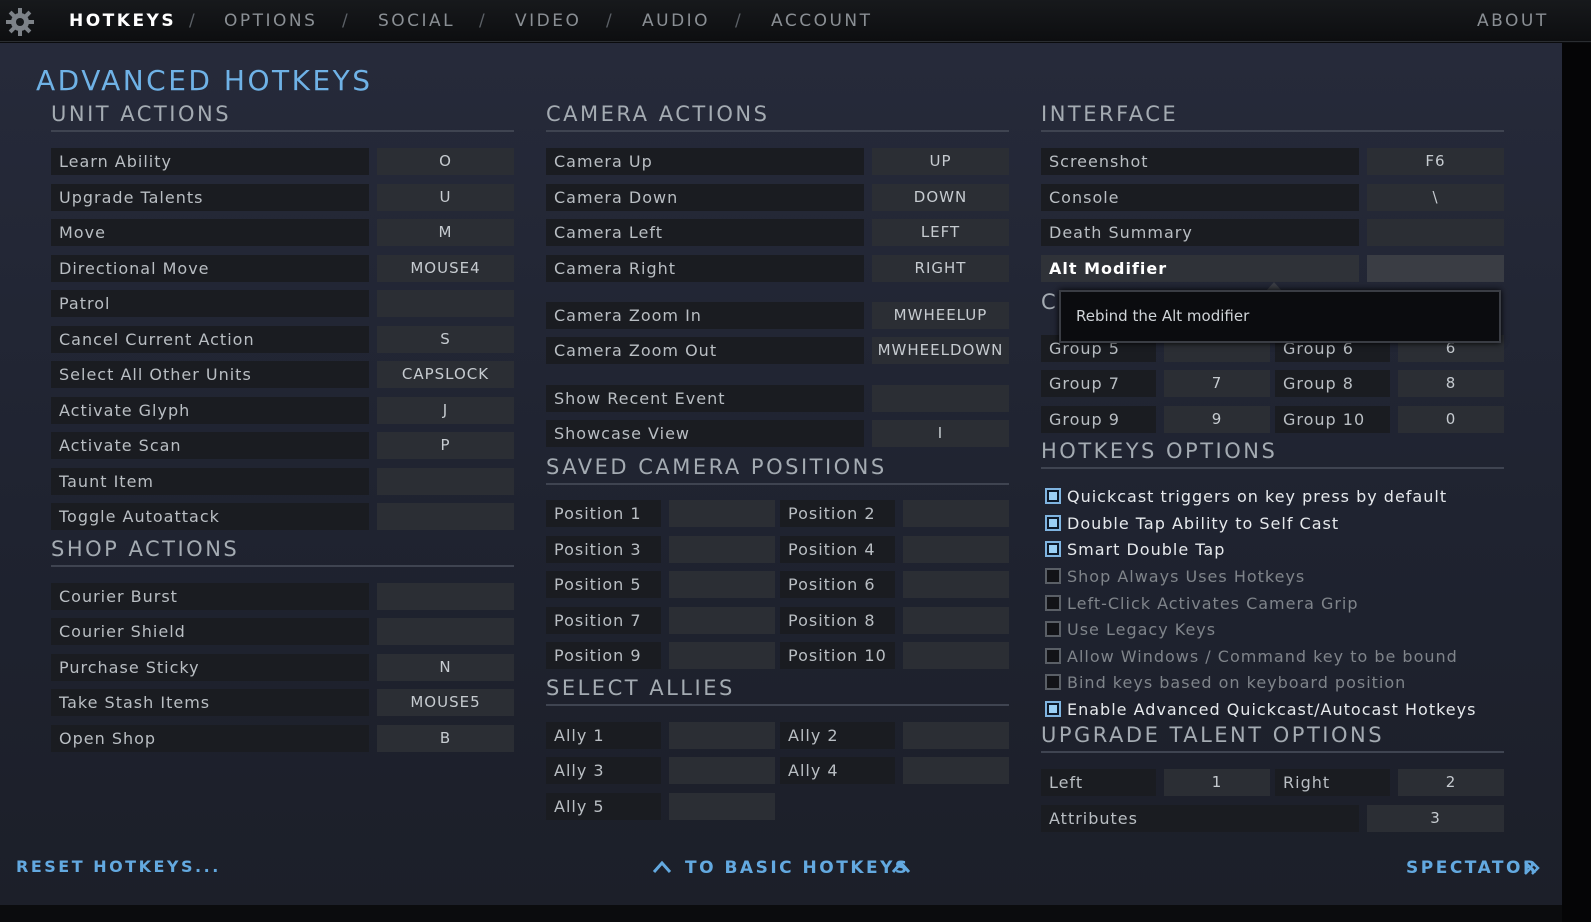 The height and width of the screenshot is (922, 1591). I want to click on tab-account: ACCOUNT, so click(822, 21).